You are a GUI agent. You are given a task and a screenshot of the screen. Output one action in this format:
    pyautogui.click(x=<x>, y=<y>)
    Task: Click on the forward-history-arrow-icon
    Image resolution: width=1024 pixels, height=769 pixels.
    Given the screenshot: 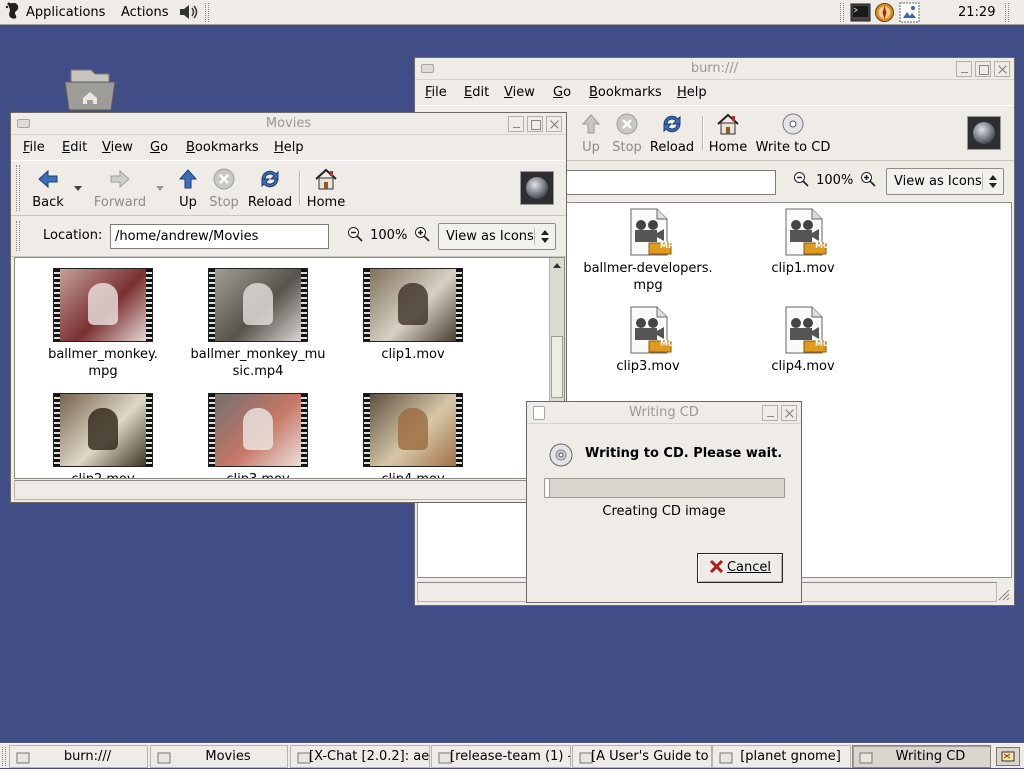 What is the action you would take?
    pyautogui.click(x=160, y=188)
    